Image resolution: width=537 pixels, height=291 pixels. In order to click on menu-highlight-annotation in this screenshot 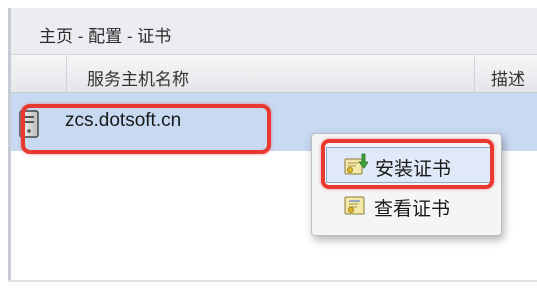, I will do `click(407, 164)`.